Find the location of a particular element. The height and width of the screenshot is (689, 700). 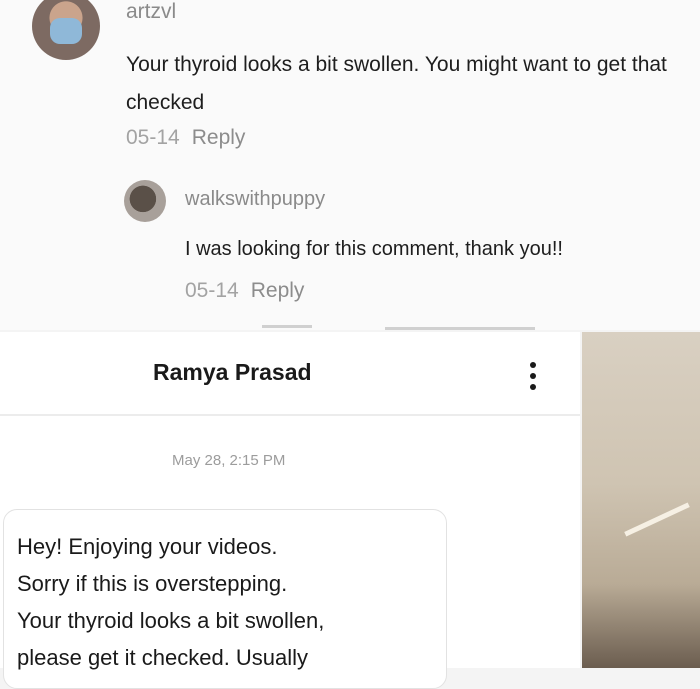

more-options-icon is located at coordinates (533, 376).